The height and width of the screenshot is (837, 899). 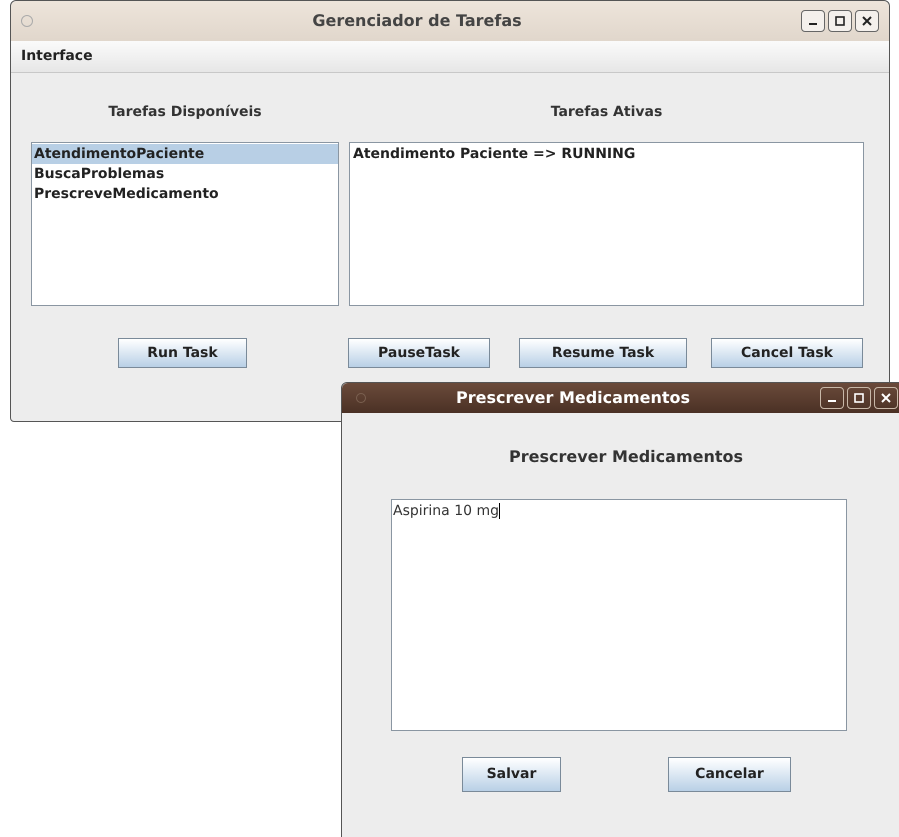 I want to click on prescription-text-area: Aspirina 10 mg, so click(x=619, y=615).